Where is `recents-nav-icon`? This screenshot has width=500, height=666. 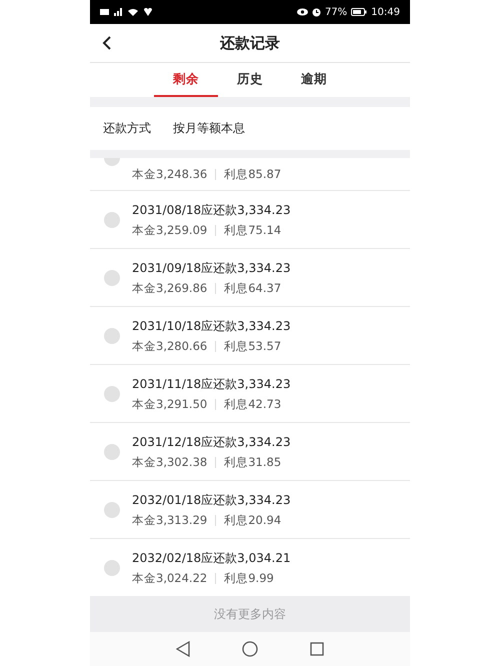
recents-nav-icon is located at coordinates (317, 649).